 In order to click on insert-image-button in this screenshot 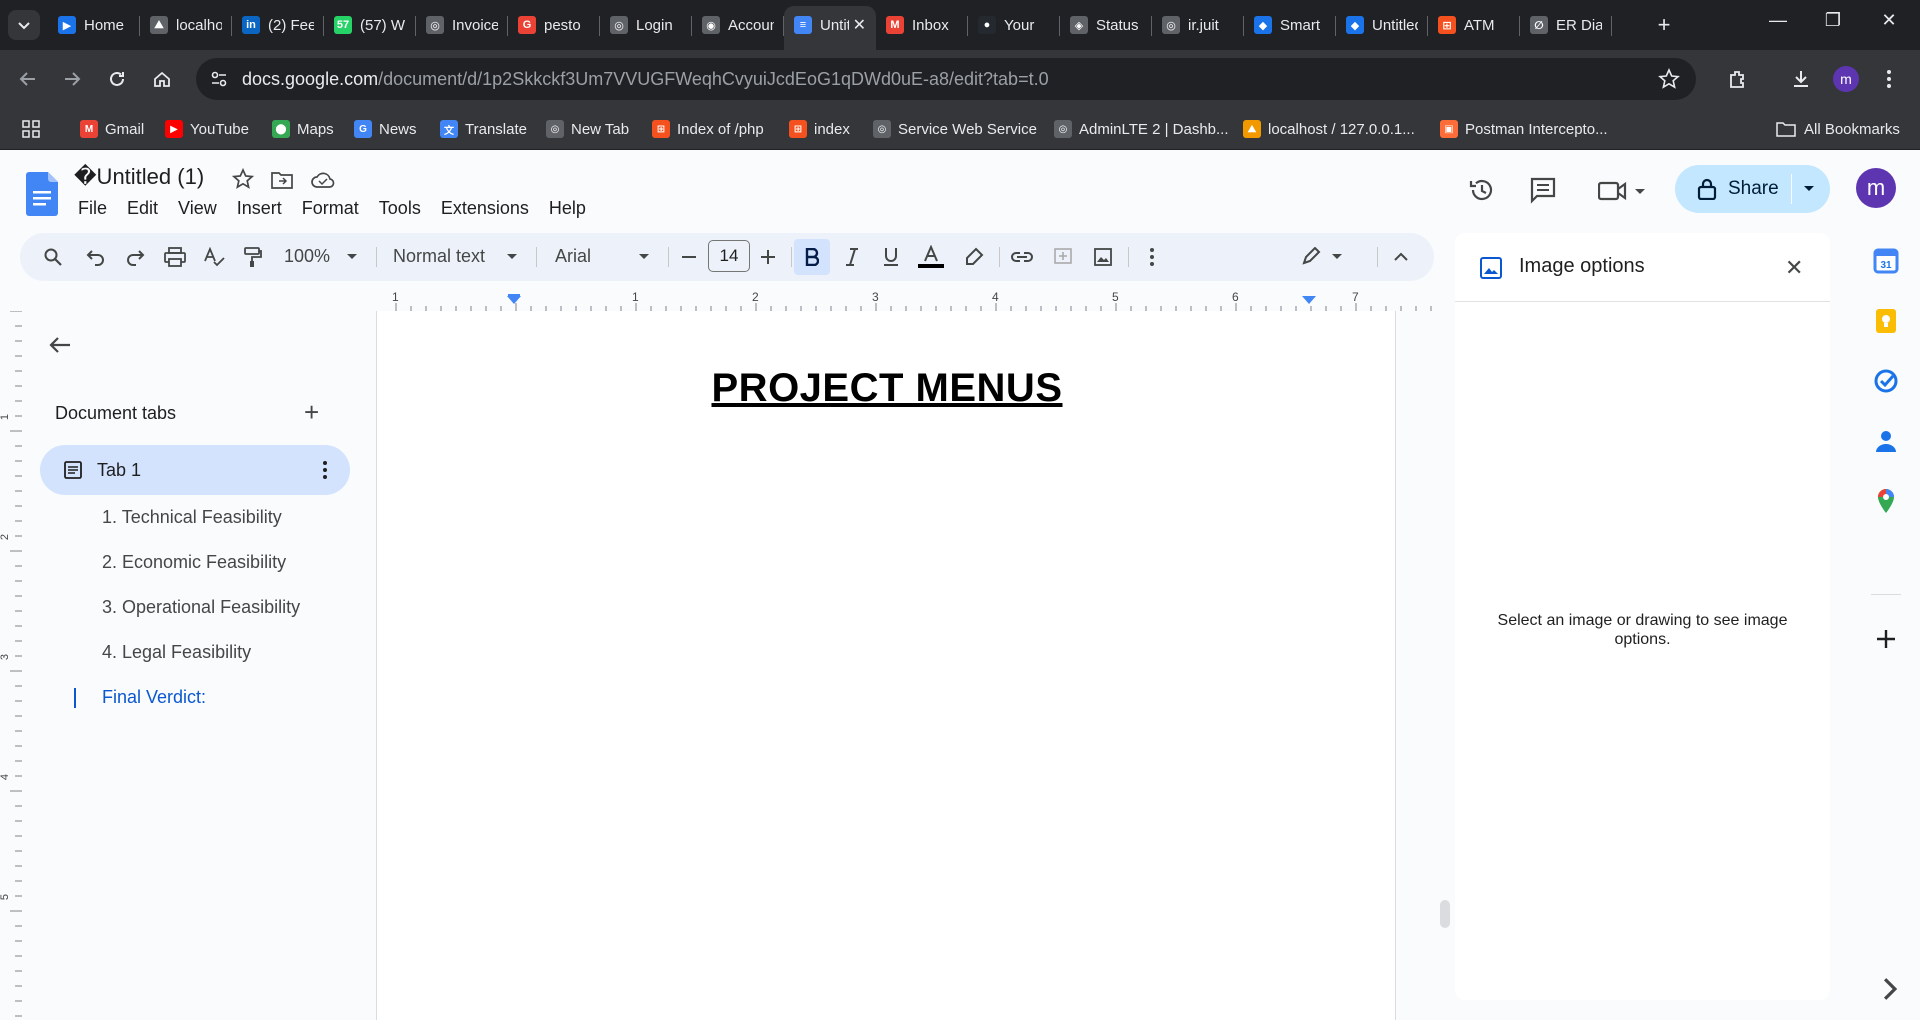, I will do `click(1103, 257)`.